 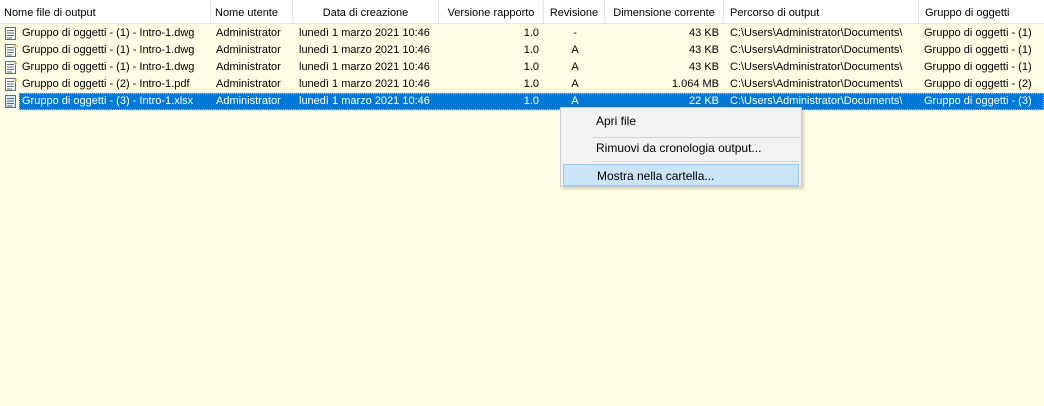 What do you see at coordinates (821, 12) in the screenshot?
I see `header-output-path: Percorso di output` at bounding box center [821, 12].